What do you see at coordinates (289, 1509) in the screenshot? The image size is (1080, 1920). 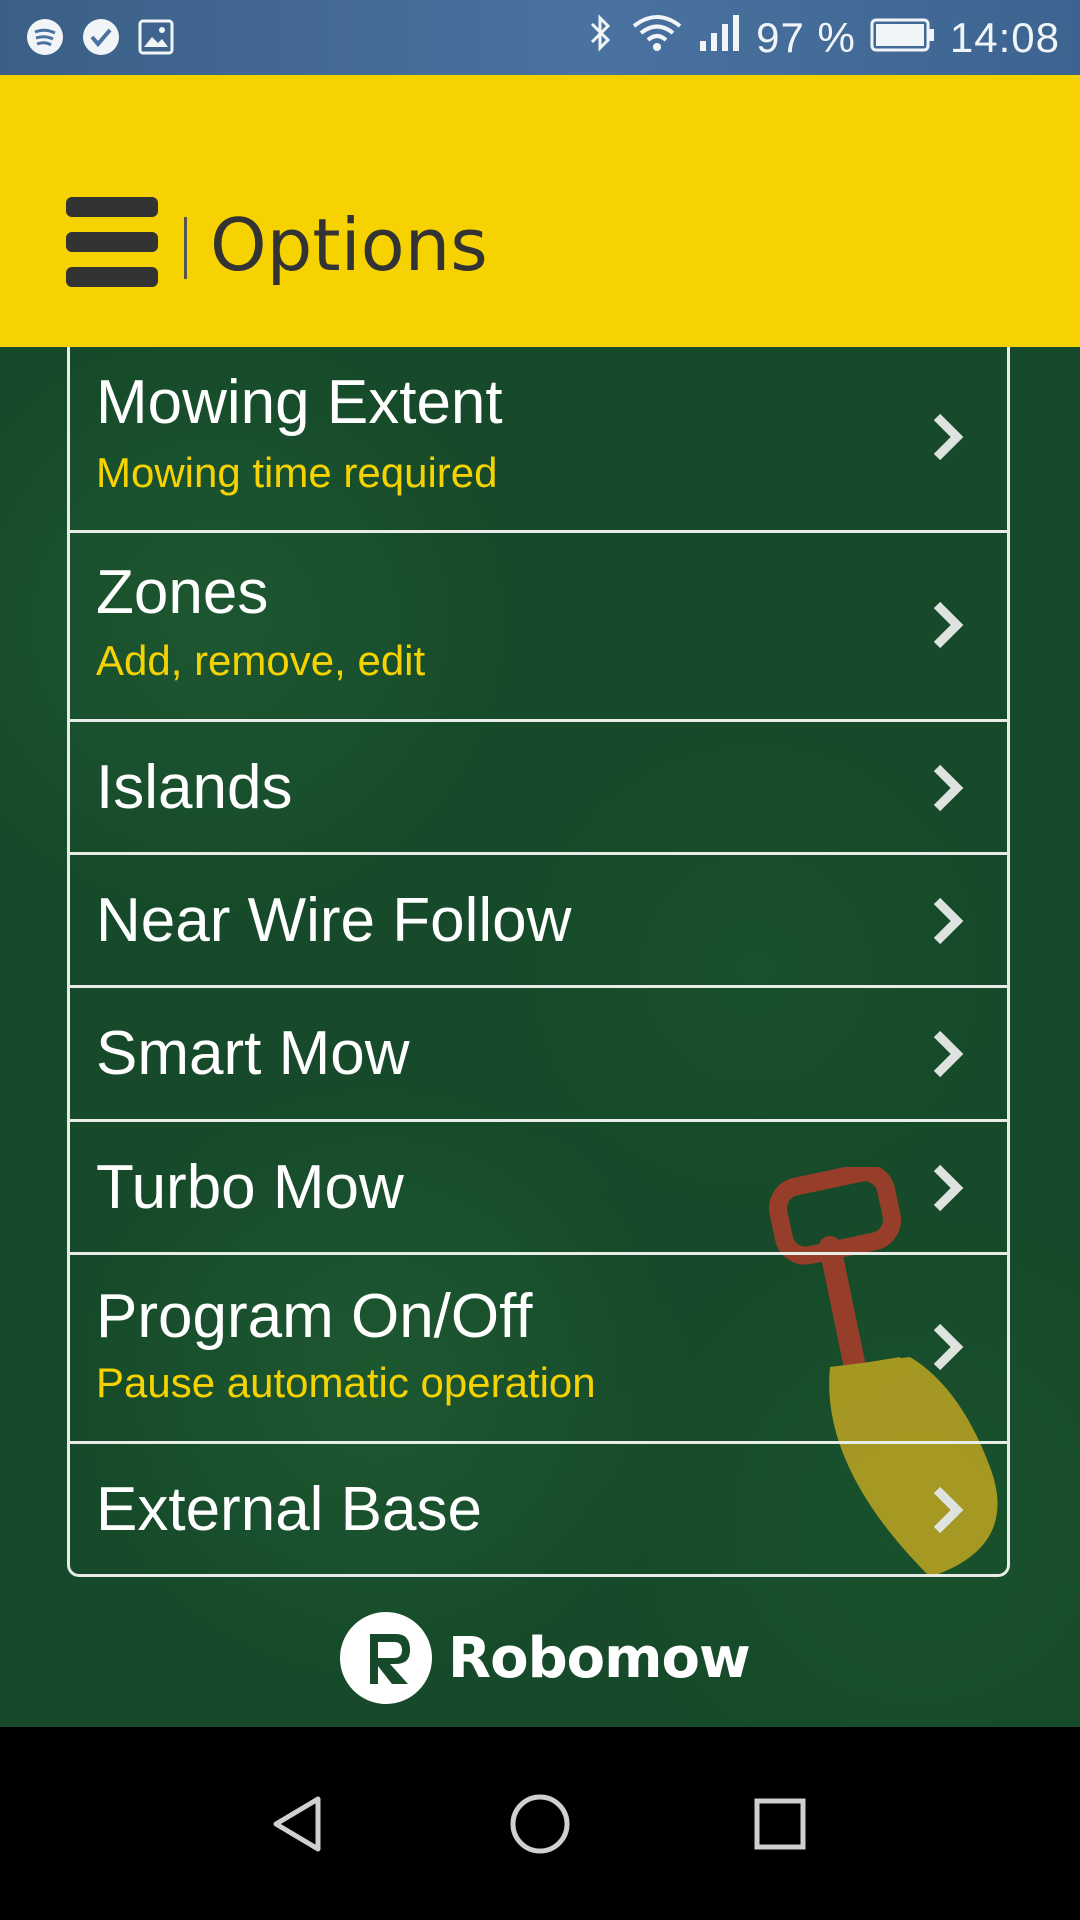 I see `menu-item-label: External Base` at bounding box center [289, 1509].